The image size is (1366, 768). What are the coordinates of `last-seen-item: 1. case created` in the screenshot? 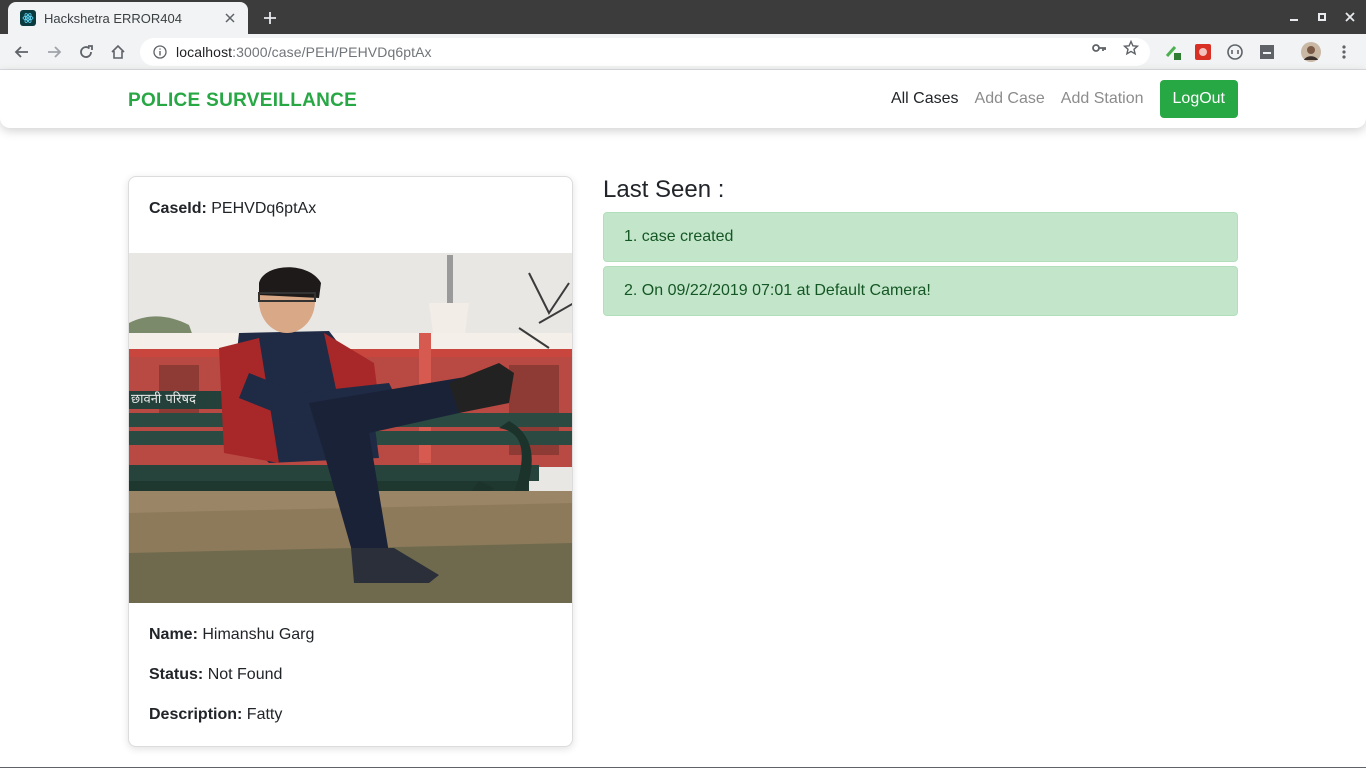 It's located at (920, 237).